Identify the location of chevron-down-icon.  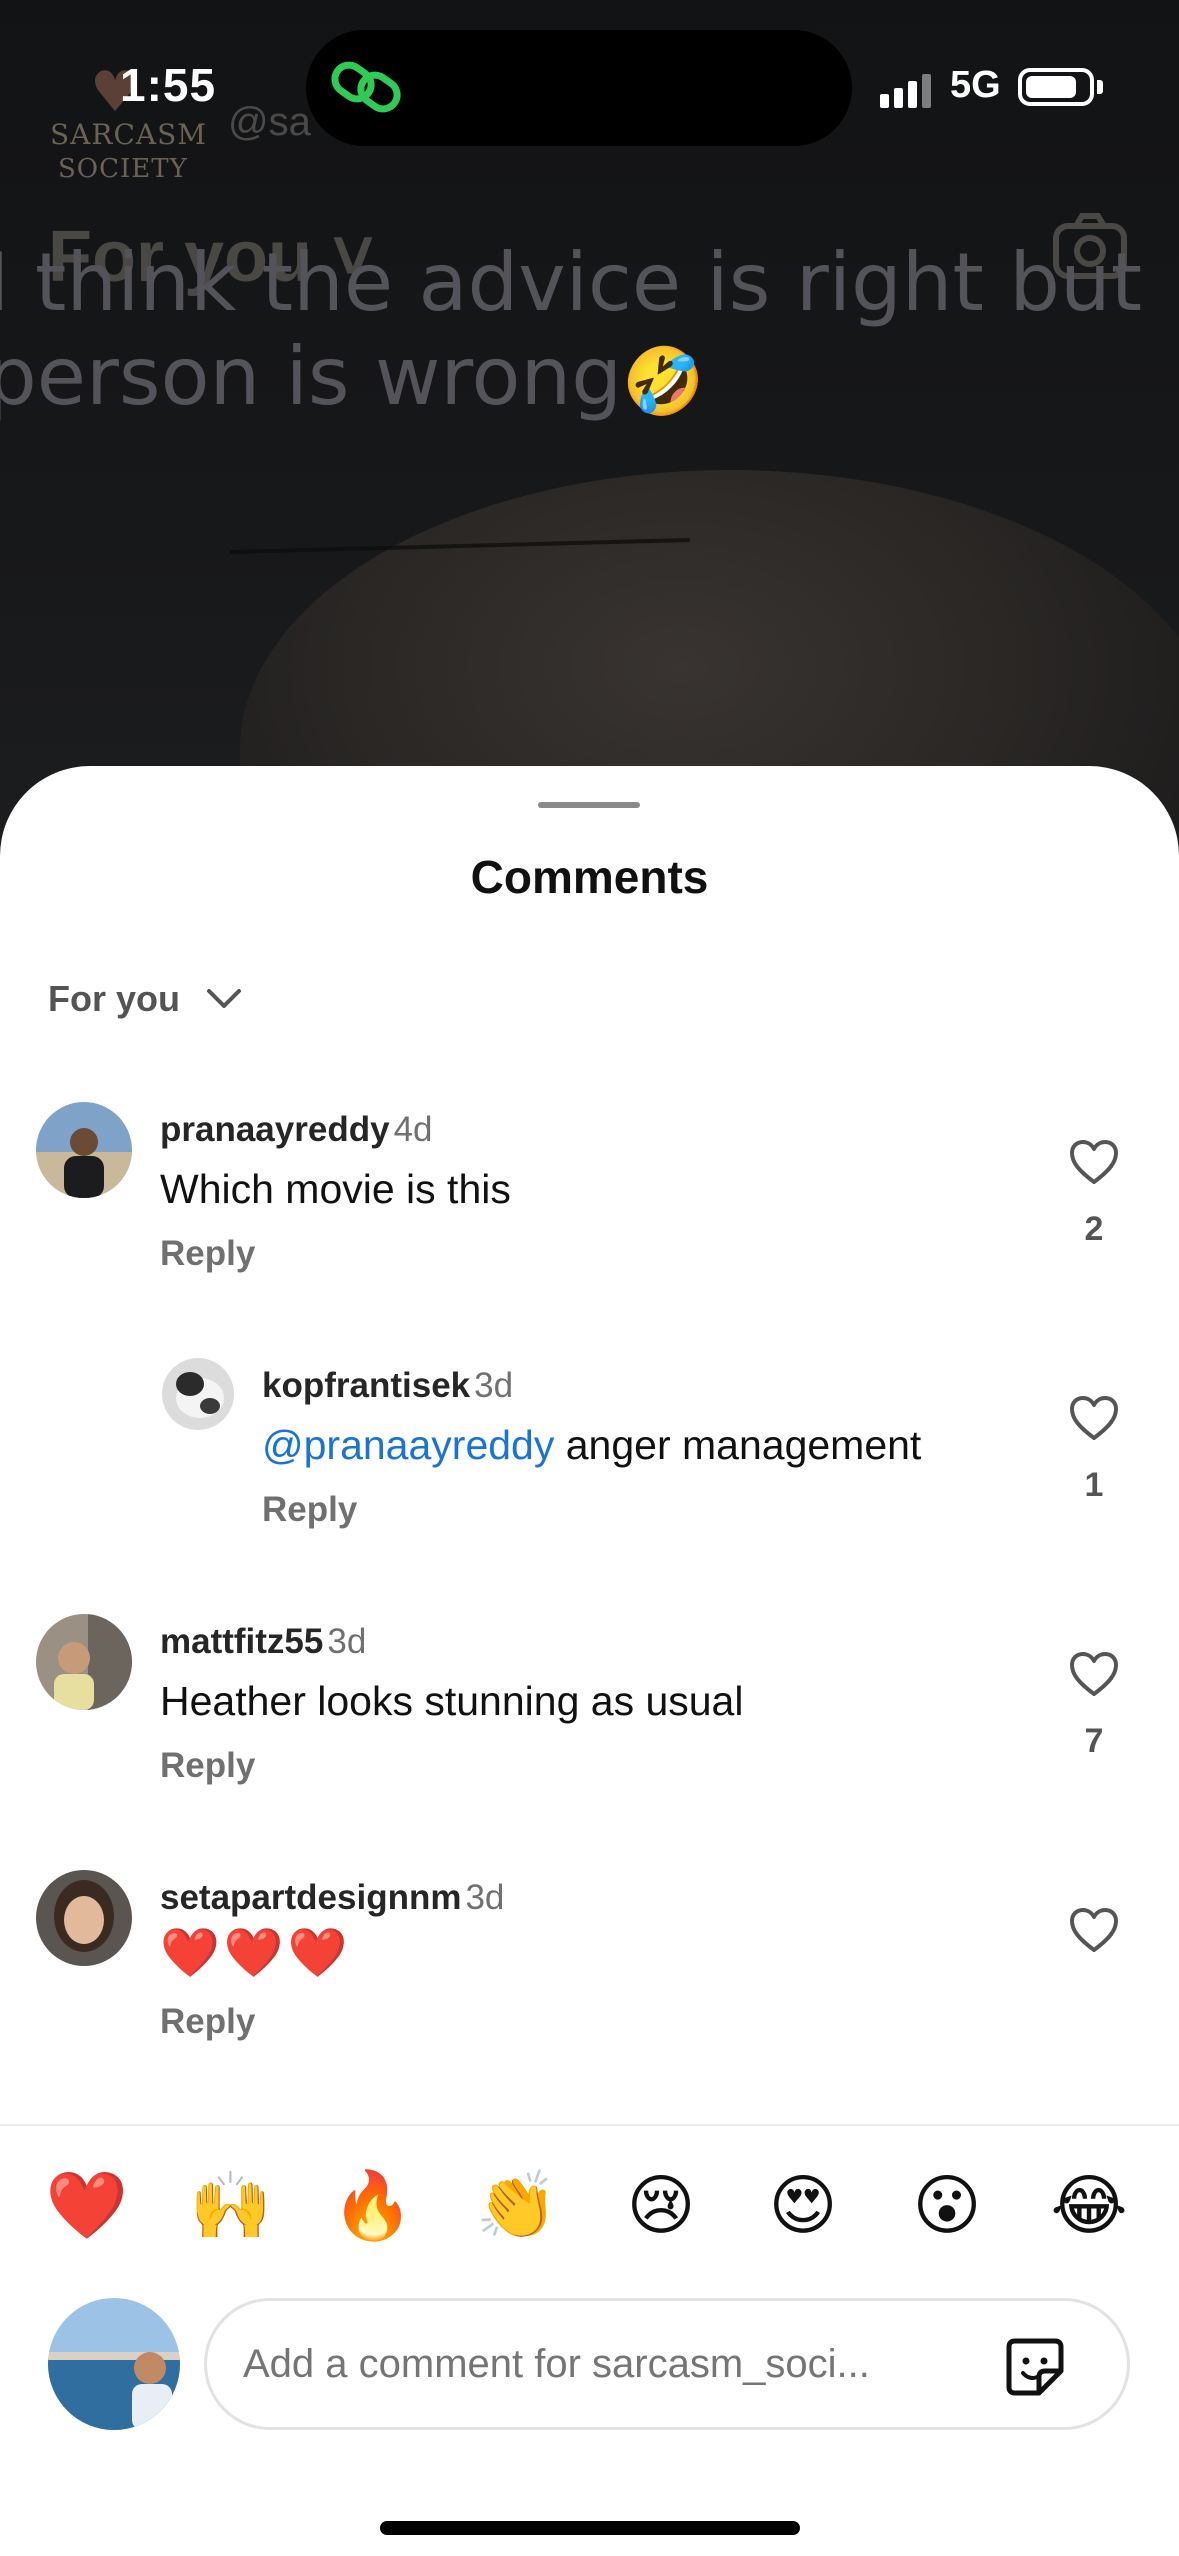
(224, 998).